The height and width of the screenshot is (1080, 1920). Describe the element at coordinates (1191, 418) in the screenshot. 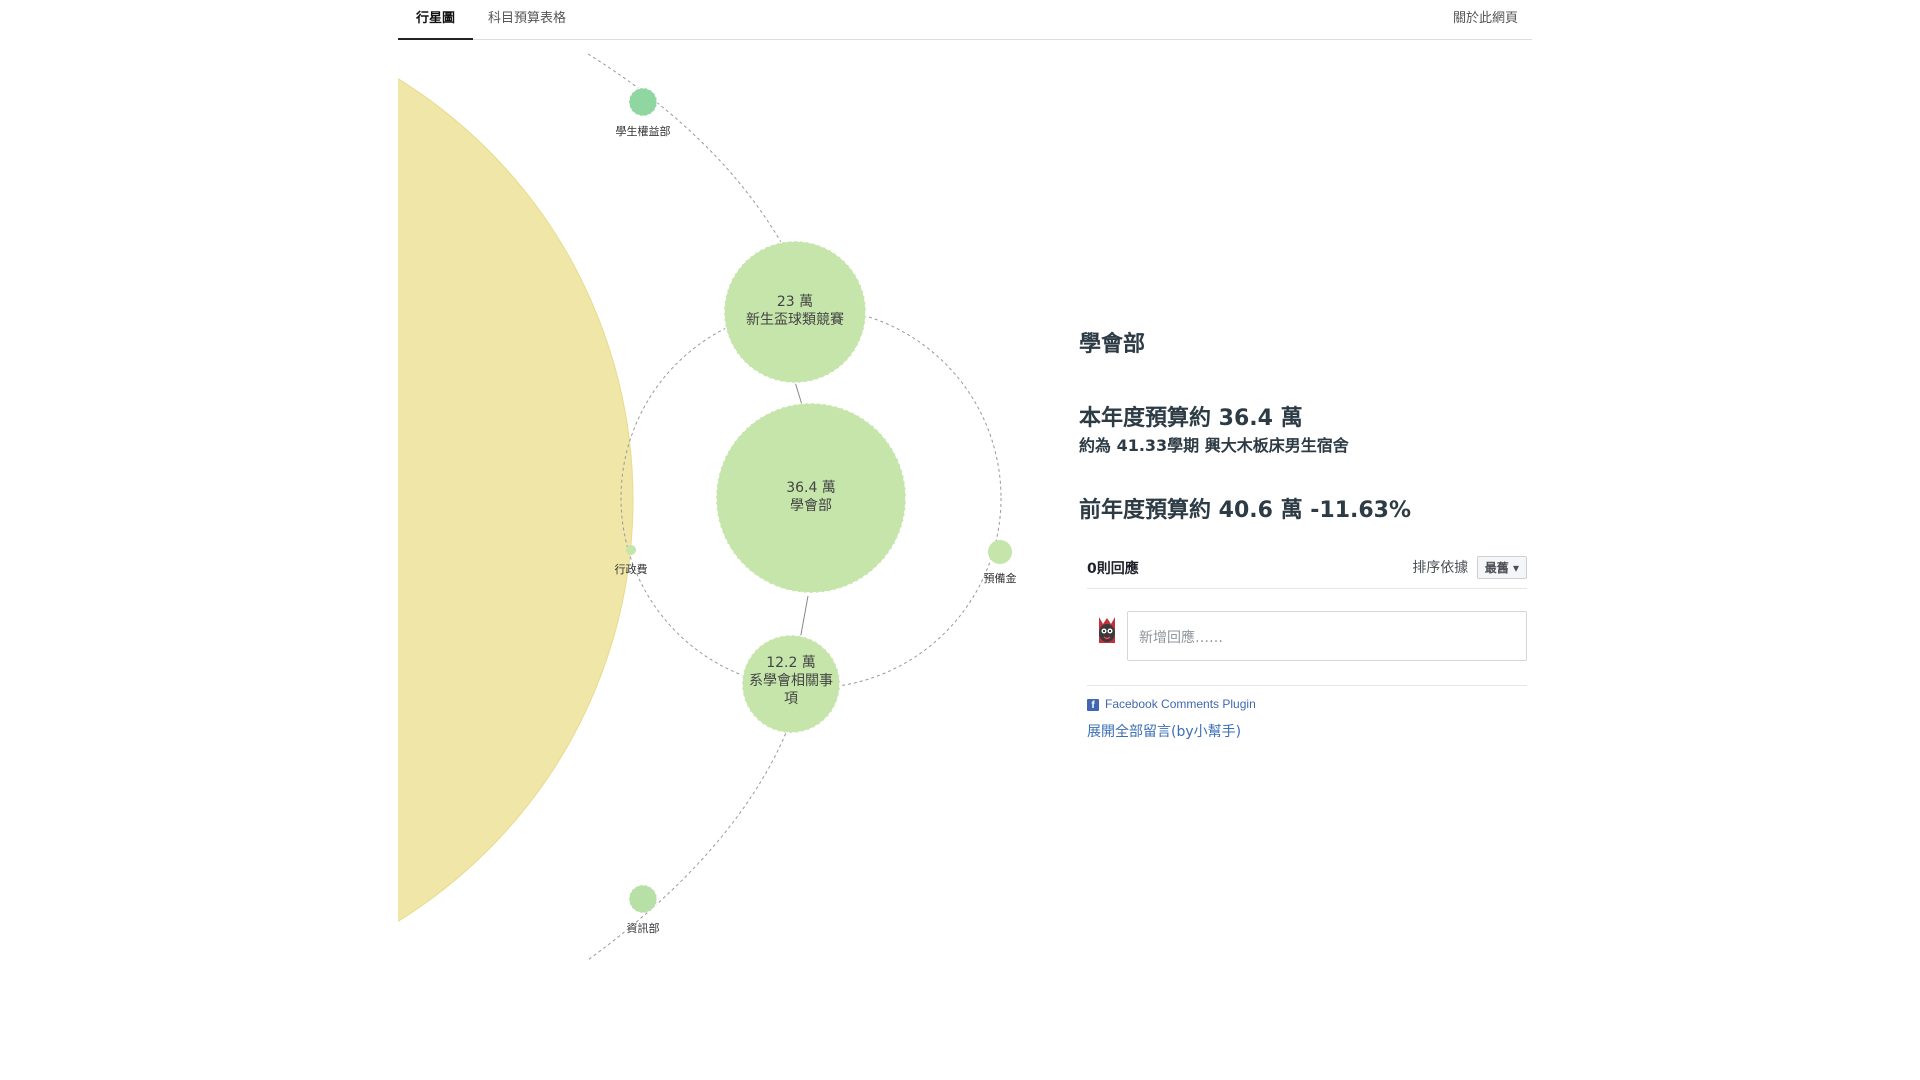

I see `current-budget: 本年度預算約 36.4 萬` at that location.